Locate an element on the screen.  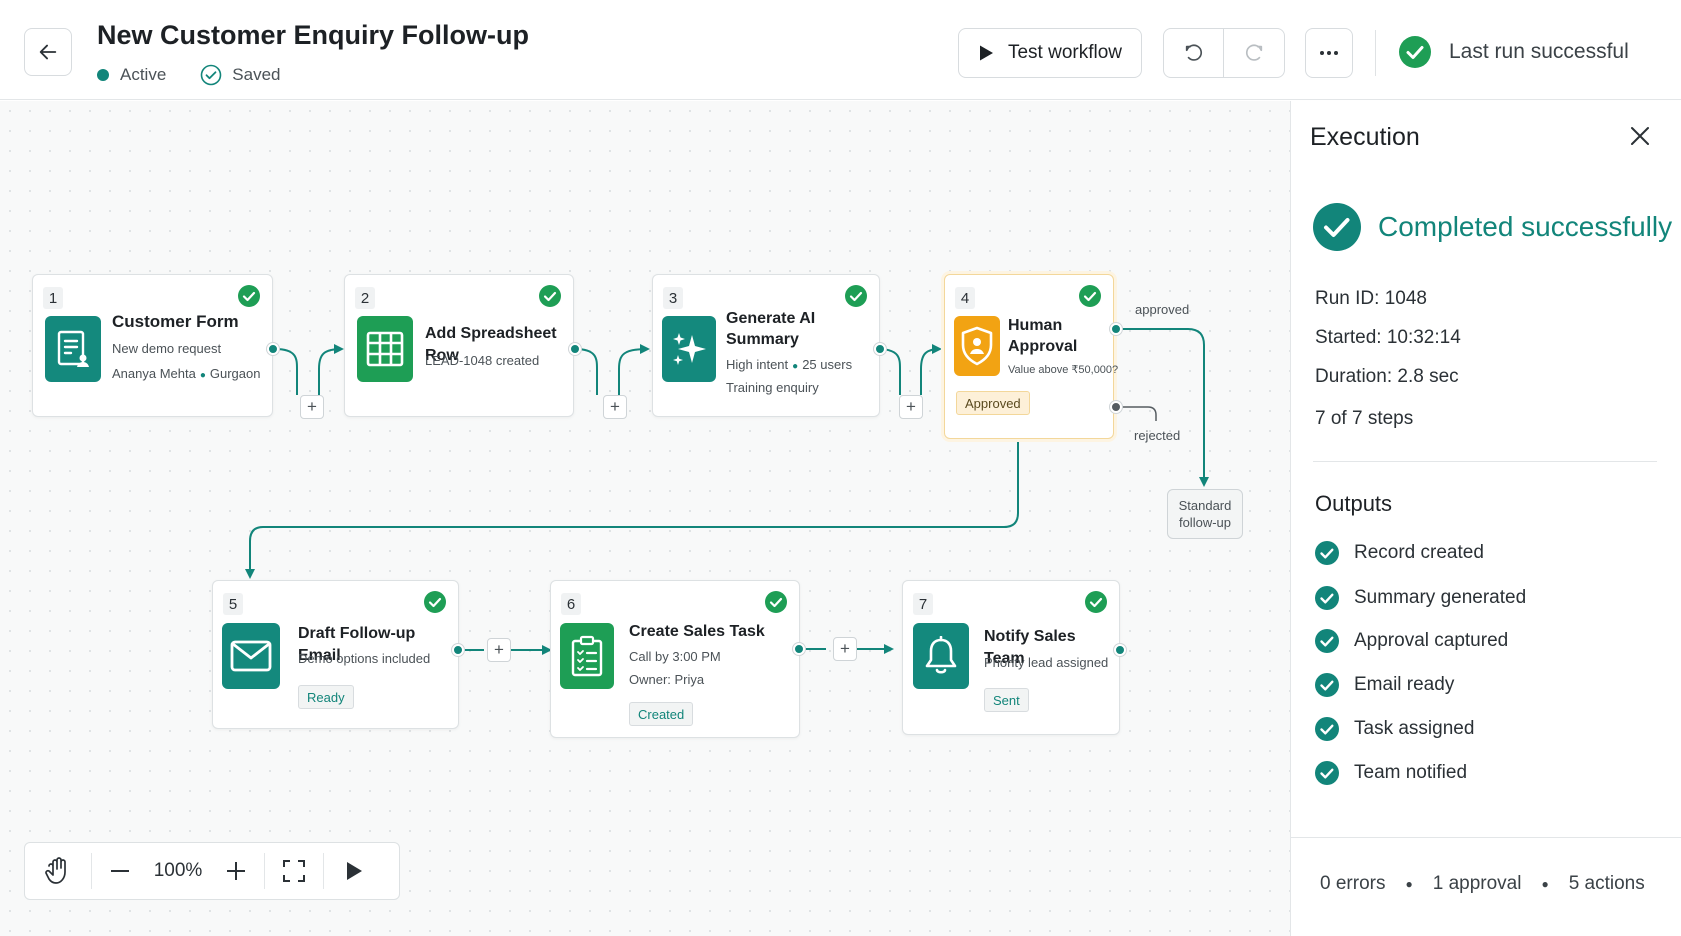
status-chip: Created is located at coordinates (661, 714).